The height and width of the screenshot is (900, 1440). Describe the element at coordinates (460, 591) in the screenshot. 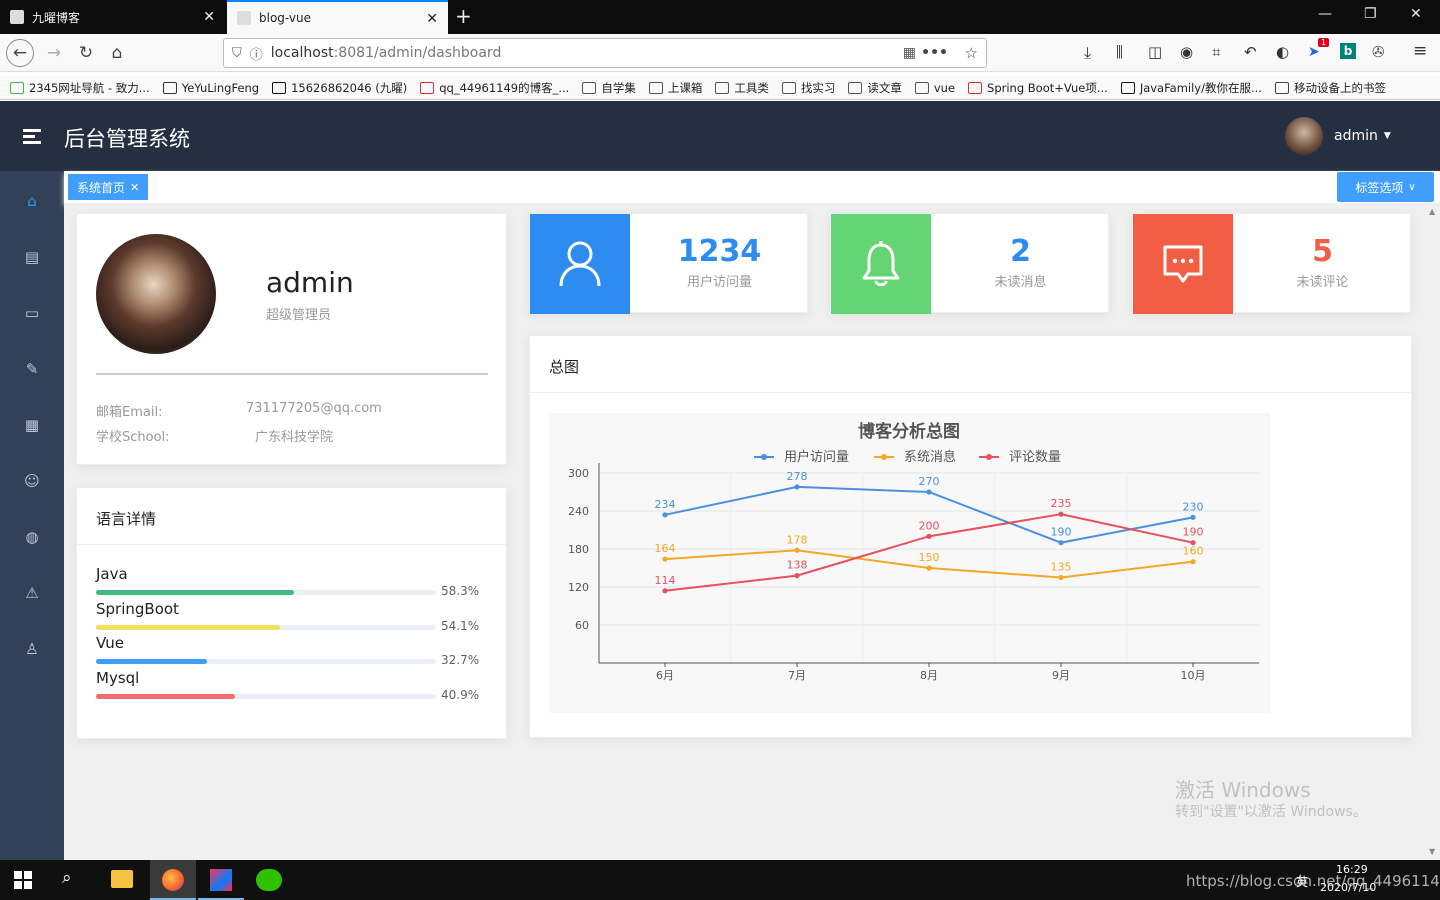

I see `language-percent: 58.3%` at that location.